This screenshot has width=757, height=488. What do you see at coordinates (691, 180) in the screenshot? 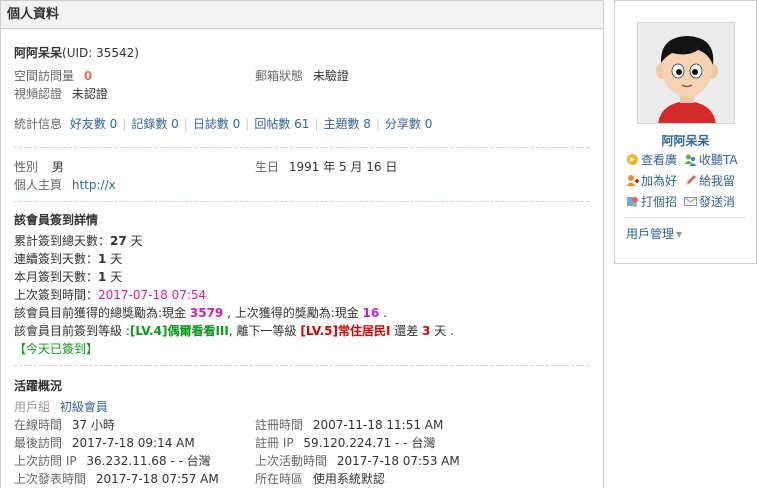
I see `message-icon` at bounding box center [691, 180].